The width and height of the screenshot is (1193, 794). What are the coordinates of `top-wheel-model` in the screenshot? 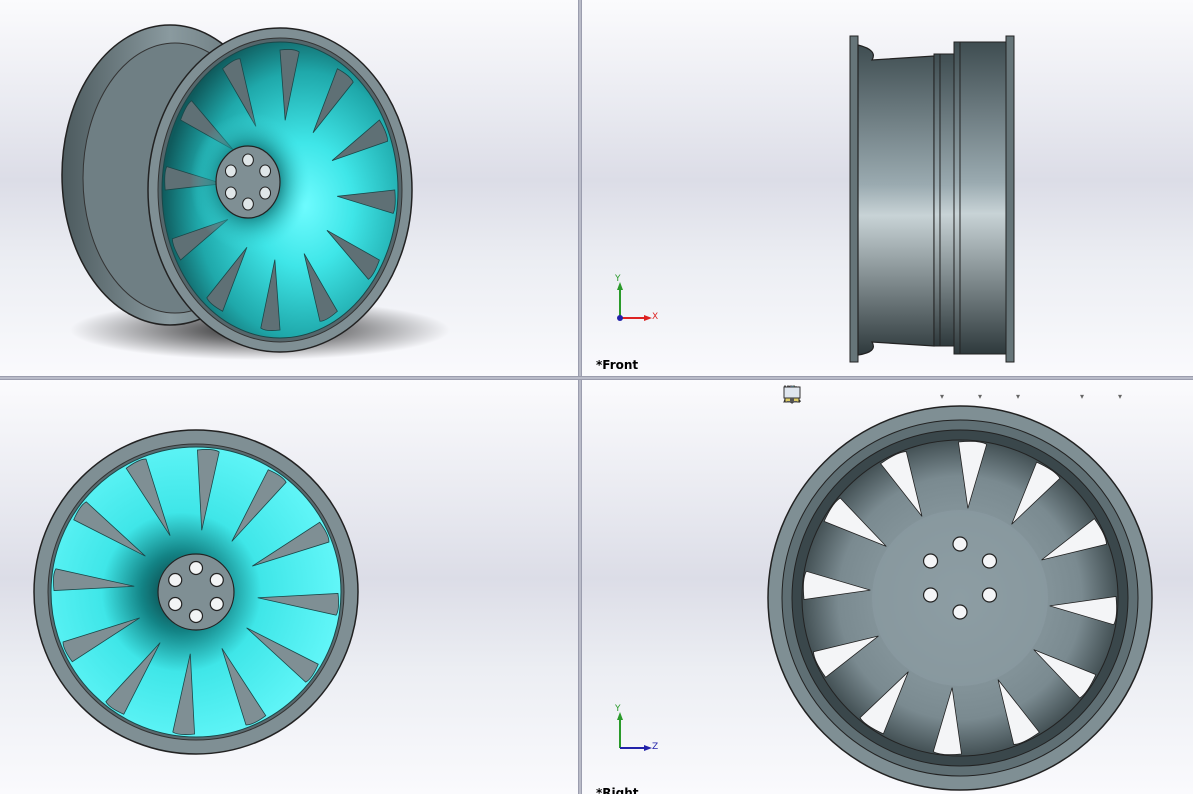 It's located at (196, 592).